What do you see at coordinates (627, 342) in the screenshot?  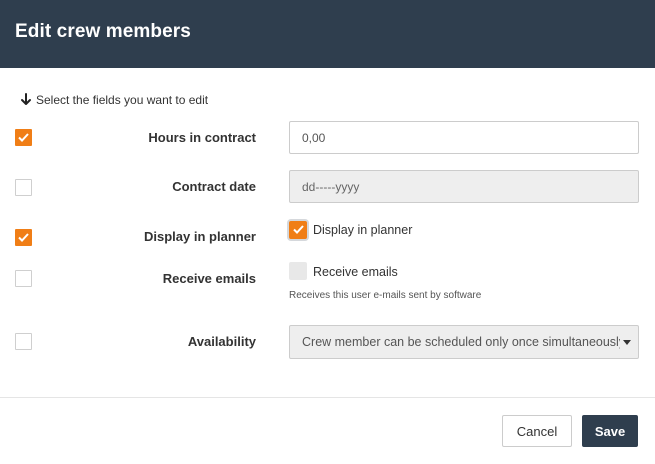 I see `caret-down-icon` at bounding box center [627, 342].